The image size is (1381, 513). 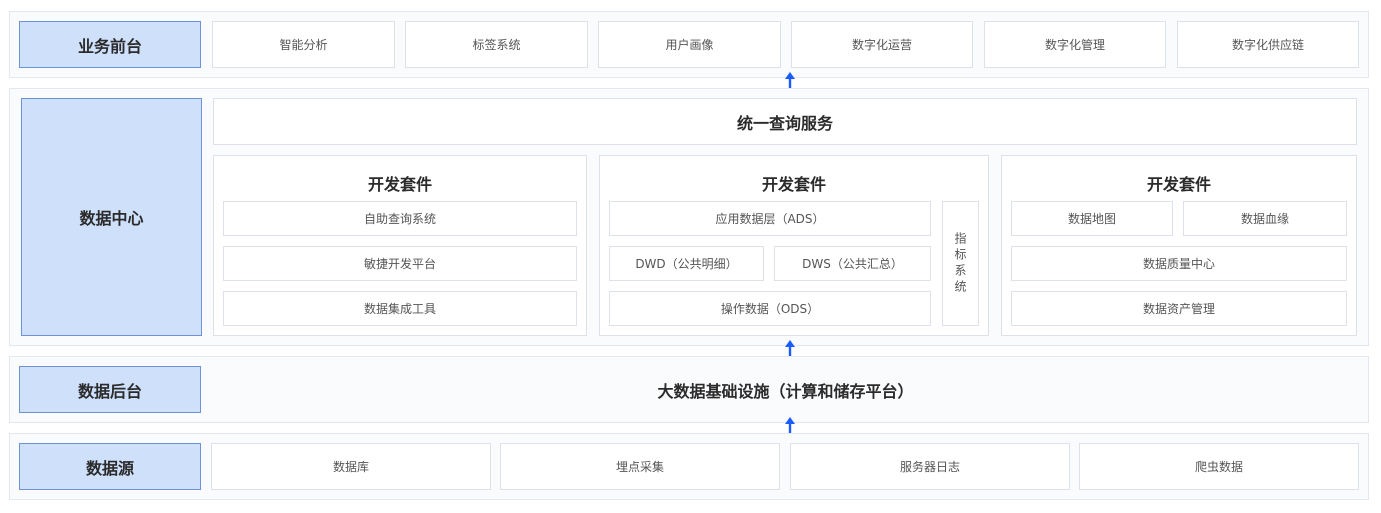 What do you see at coordinates (640, 466) in the screenshot?
I see `source-event-tracking: 埋点采集` at bounding box center [640, 466].